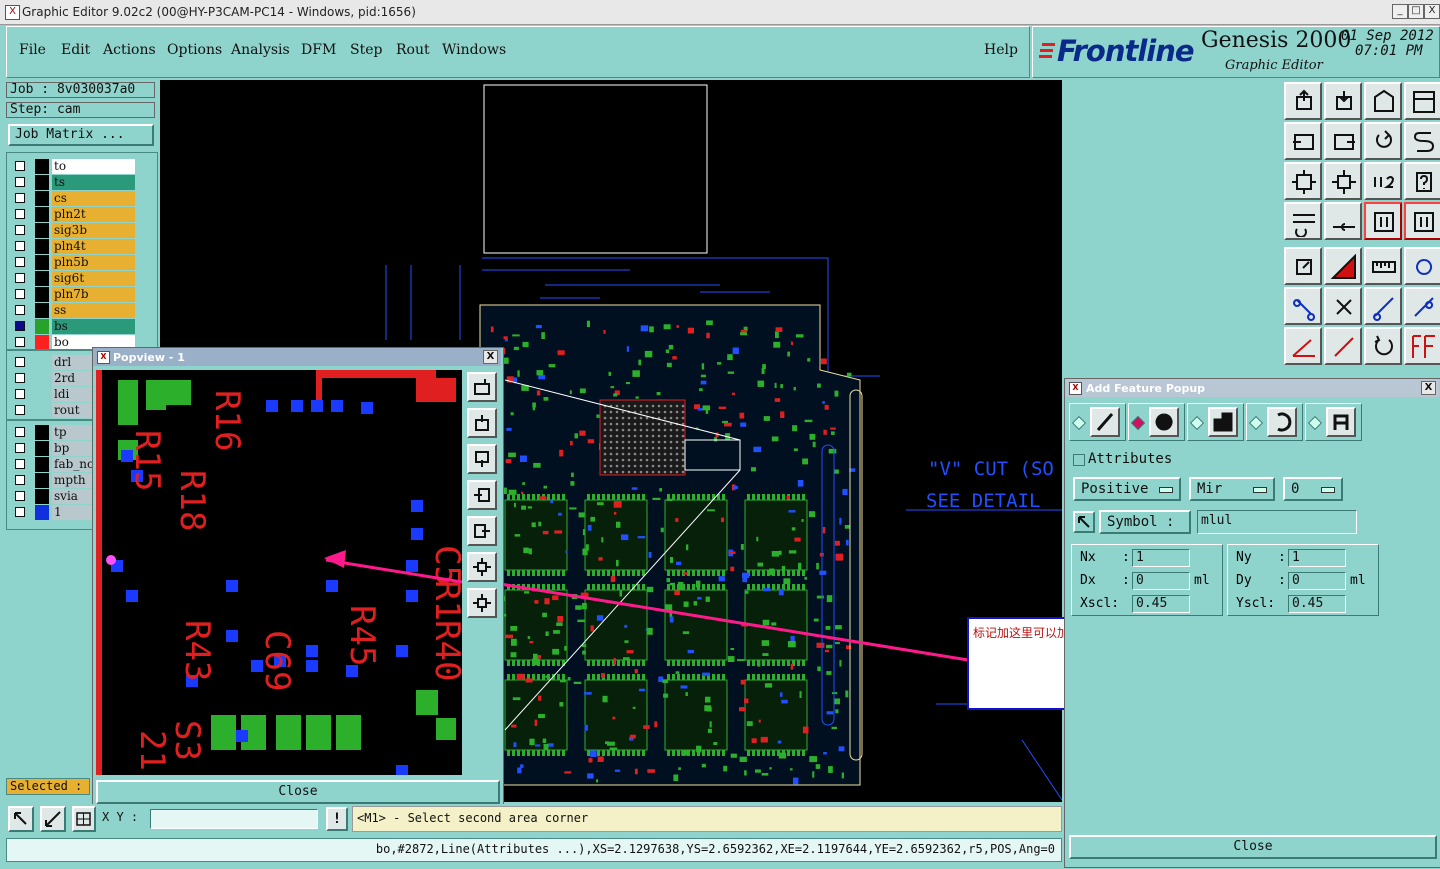  Describe the element at coordinates (482, 459) in the screenshot. I see `move-down-button` at that location.